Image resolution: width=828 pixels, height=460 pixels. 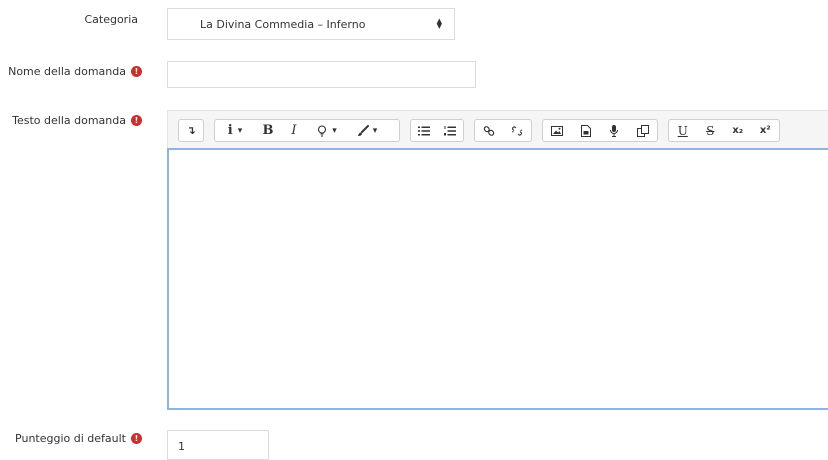 I want to click on bold-icon: B, so click(x=268, y=130).